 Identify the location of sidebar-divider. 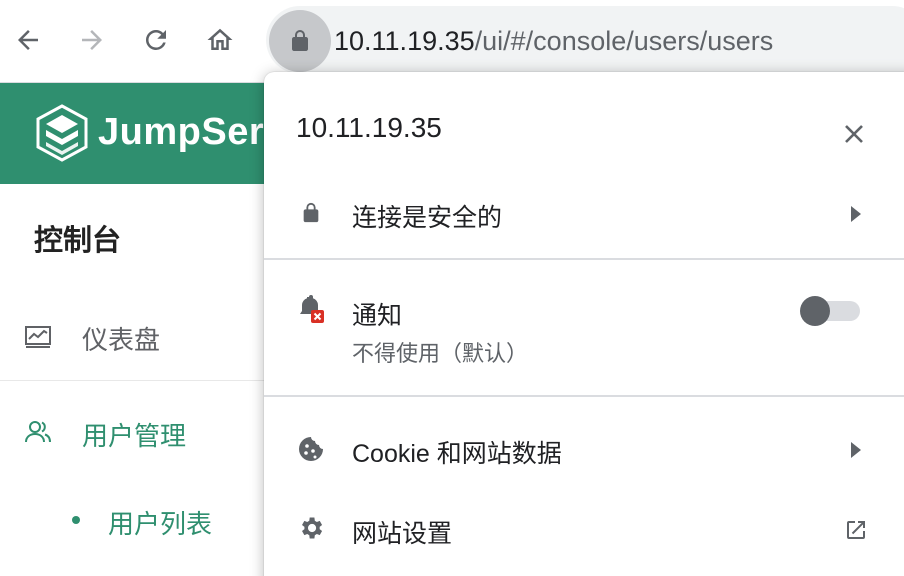
(135, 380).